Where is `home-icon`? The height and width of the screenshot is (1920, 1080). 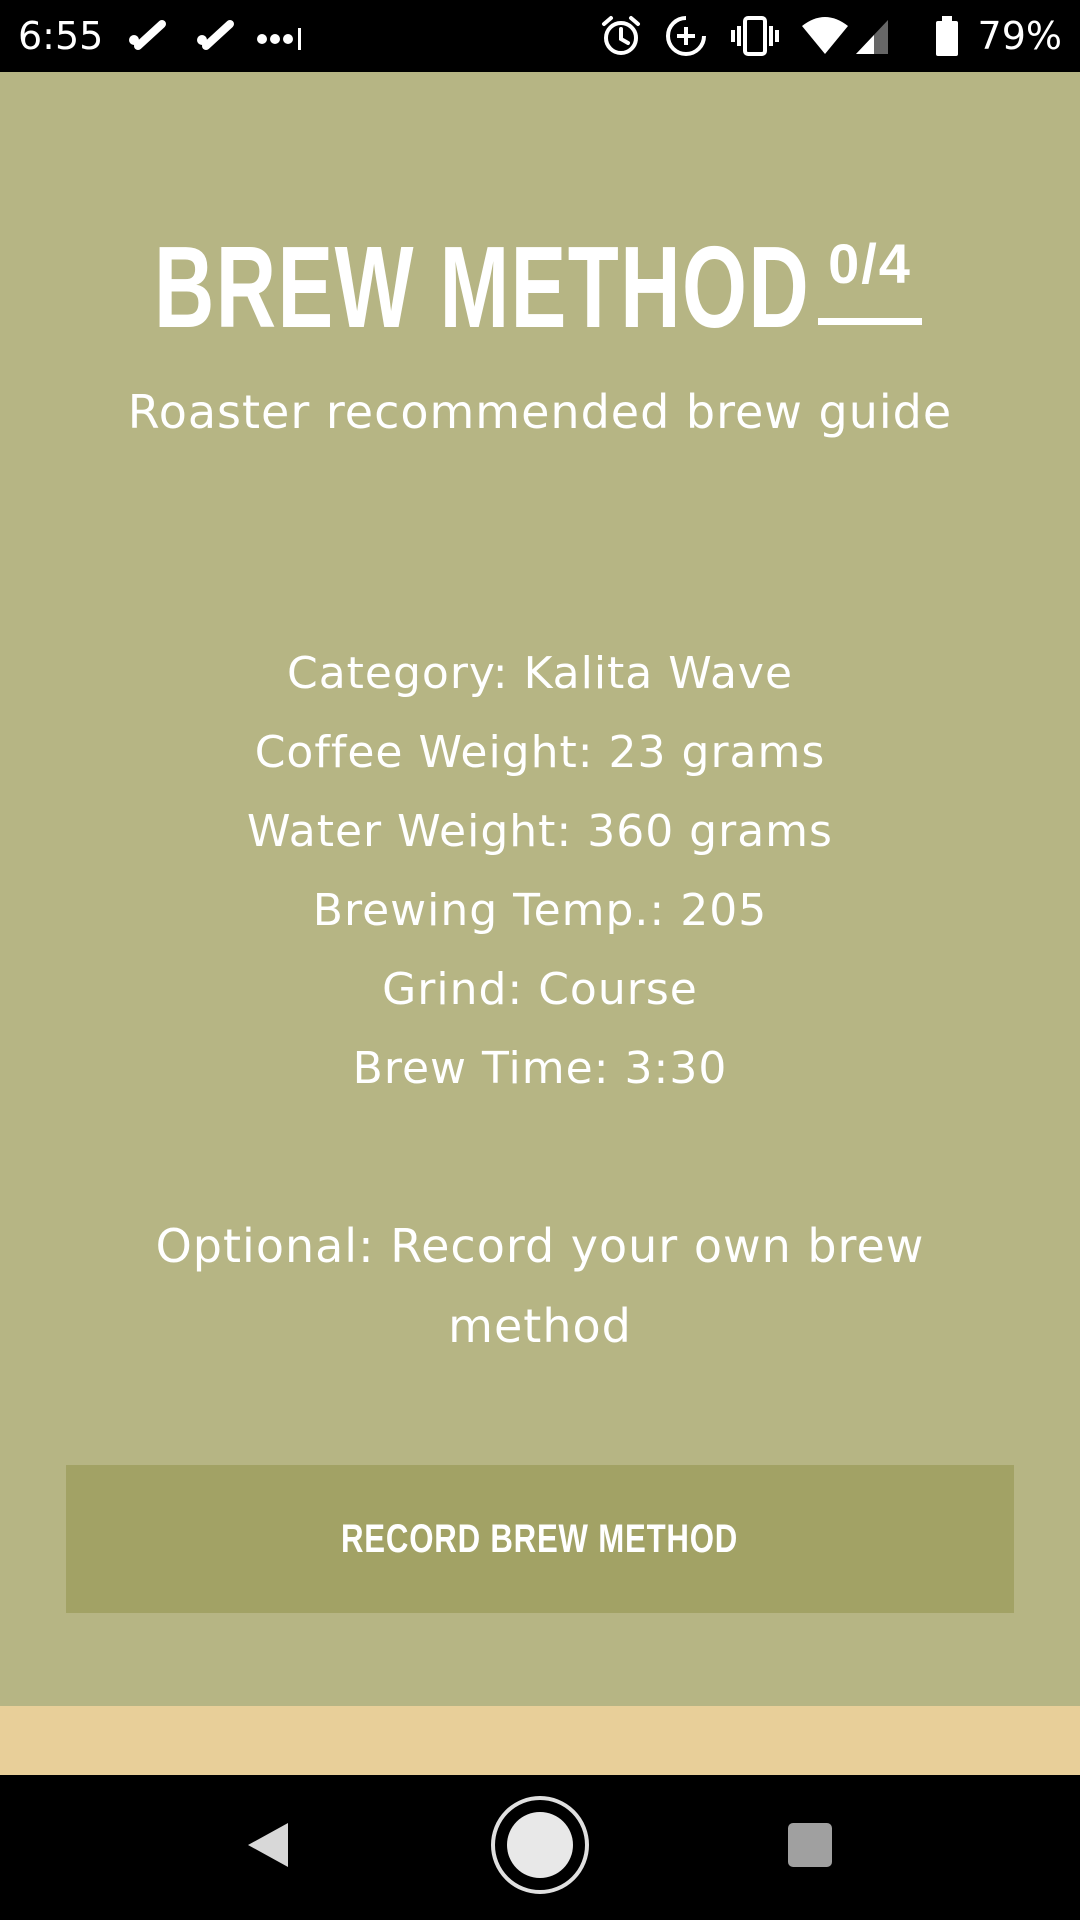
home-icon is located at coordinates (540, 1847).